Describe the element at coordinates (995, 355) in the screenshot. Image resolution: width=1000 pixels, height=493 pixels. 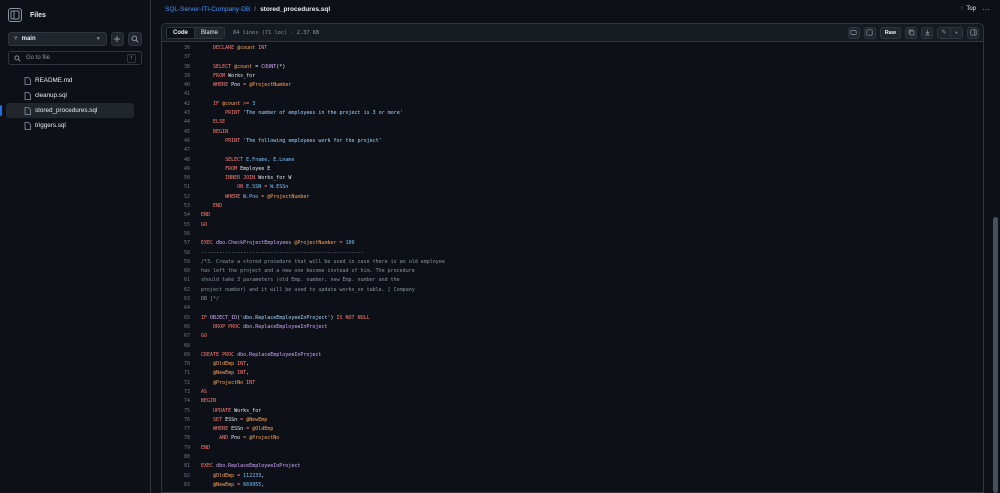
I see `scrollbar-thumb` at that location.